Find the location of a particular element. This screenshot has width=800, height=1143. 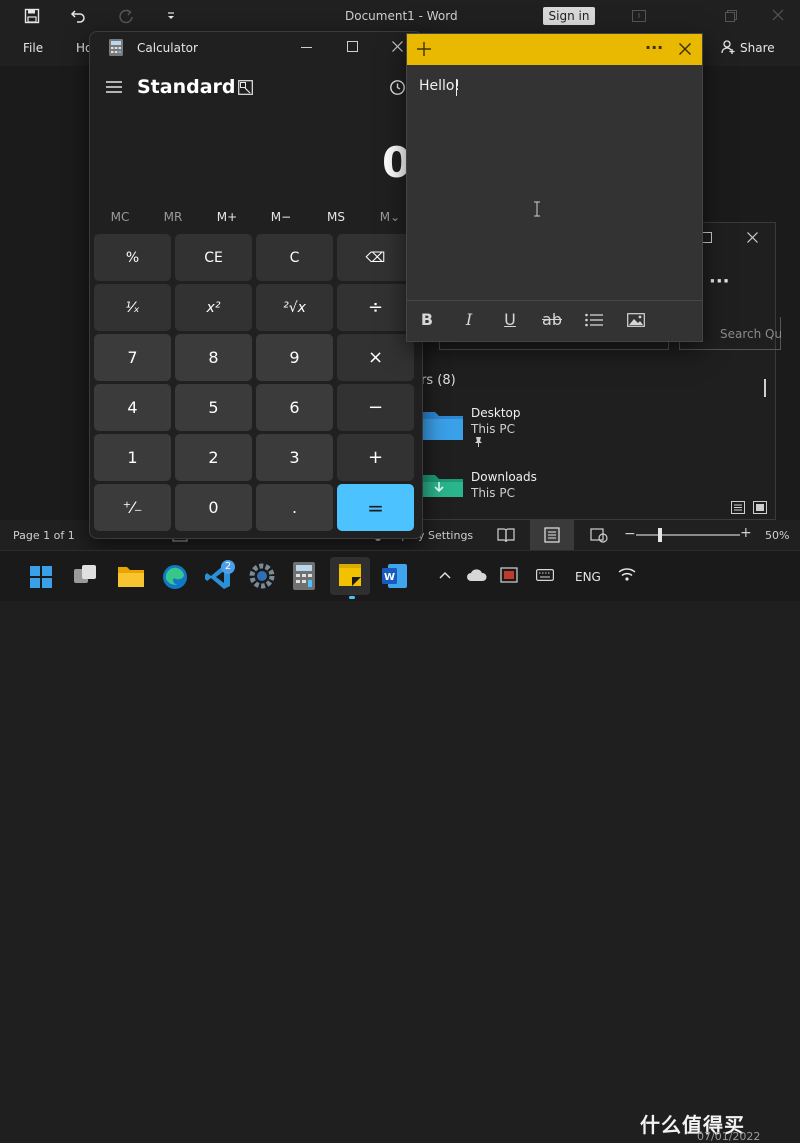

calculator-mode-title: Standard is located at coordinates (186, 87).